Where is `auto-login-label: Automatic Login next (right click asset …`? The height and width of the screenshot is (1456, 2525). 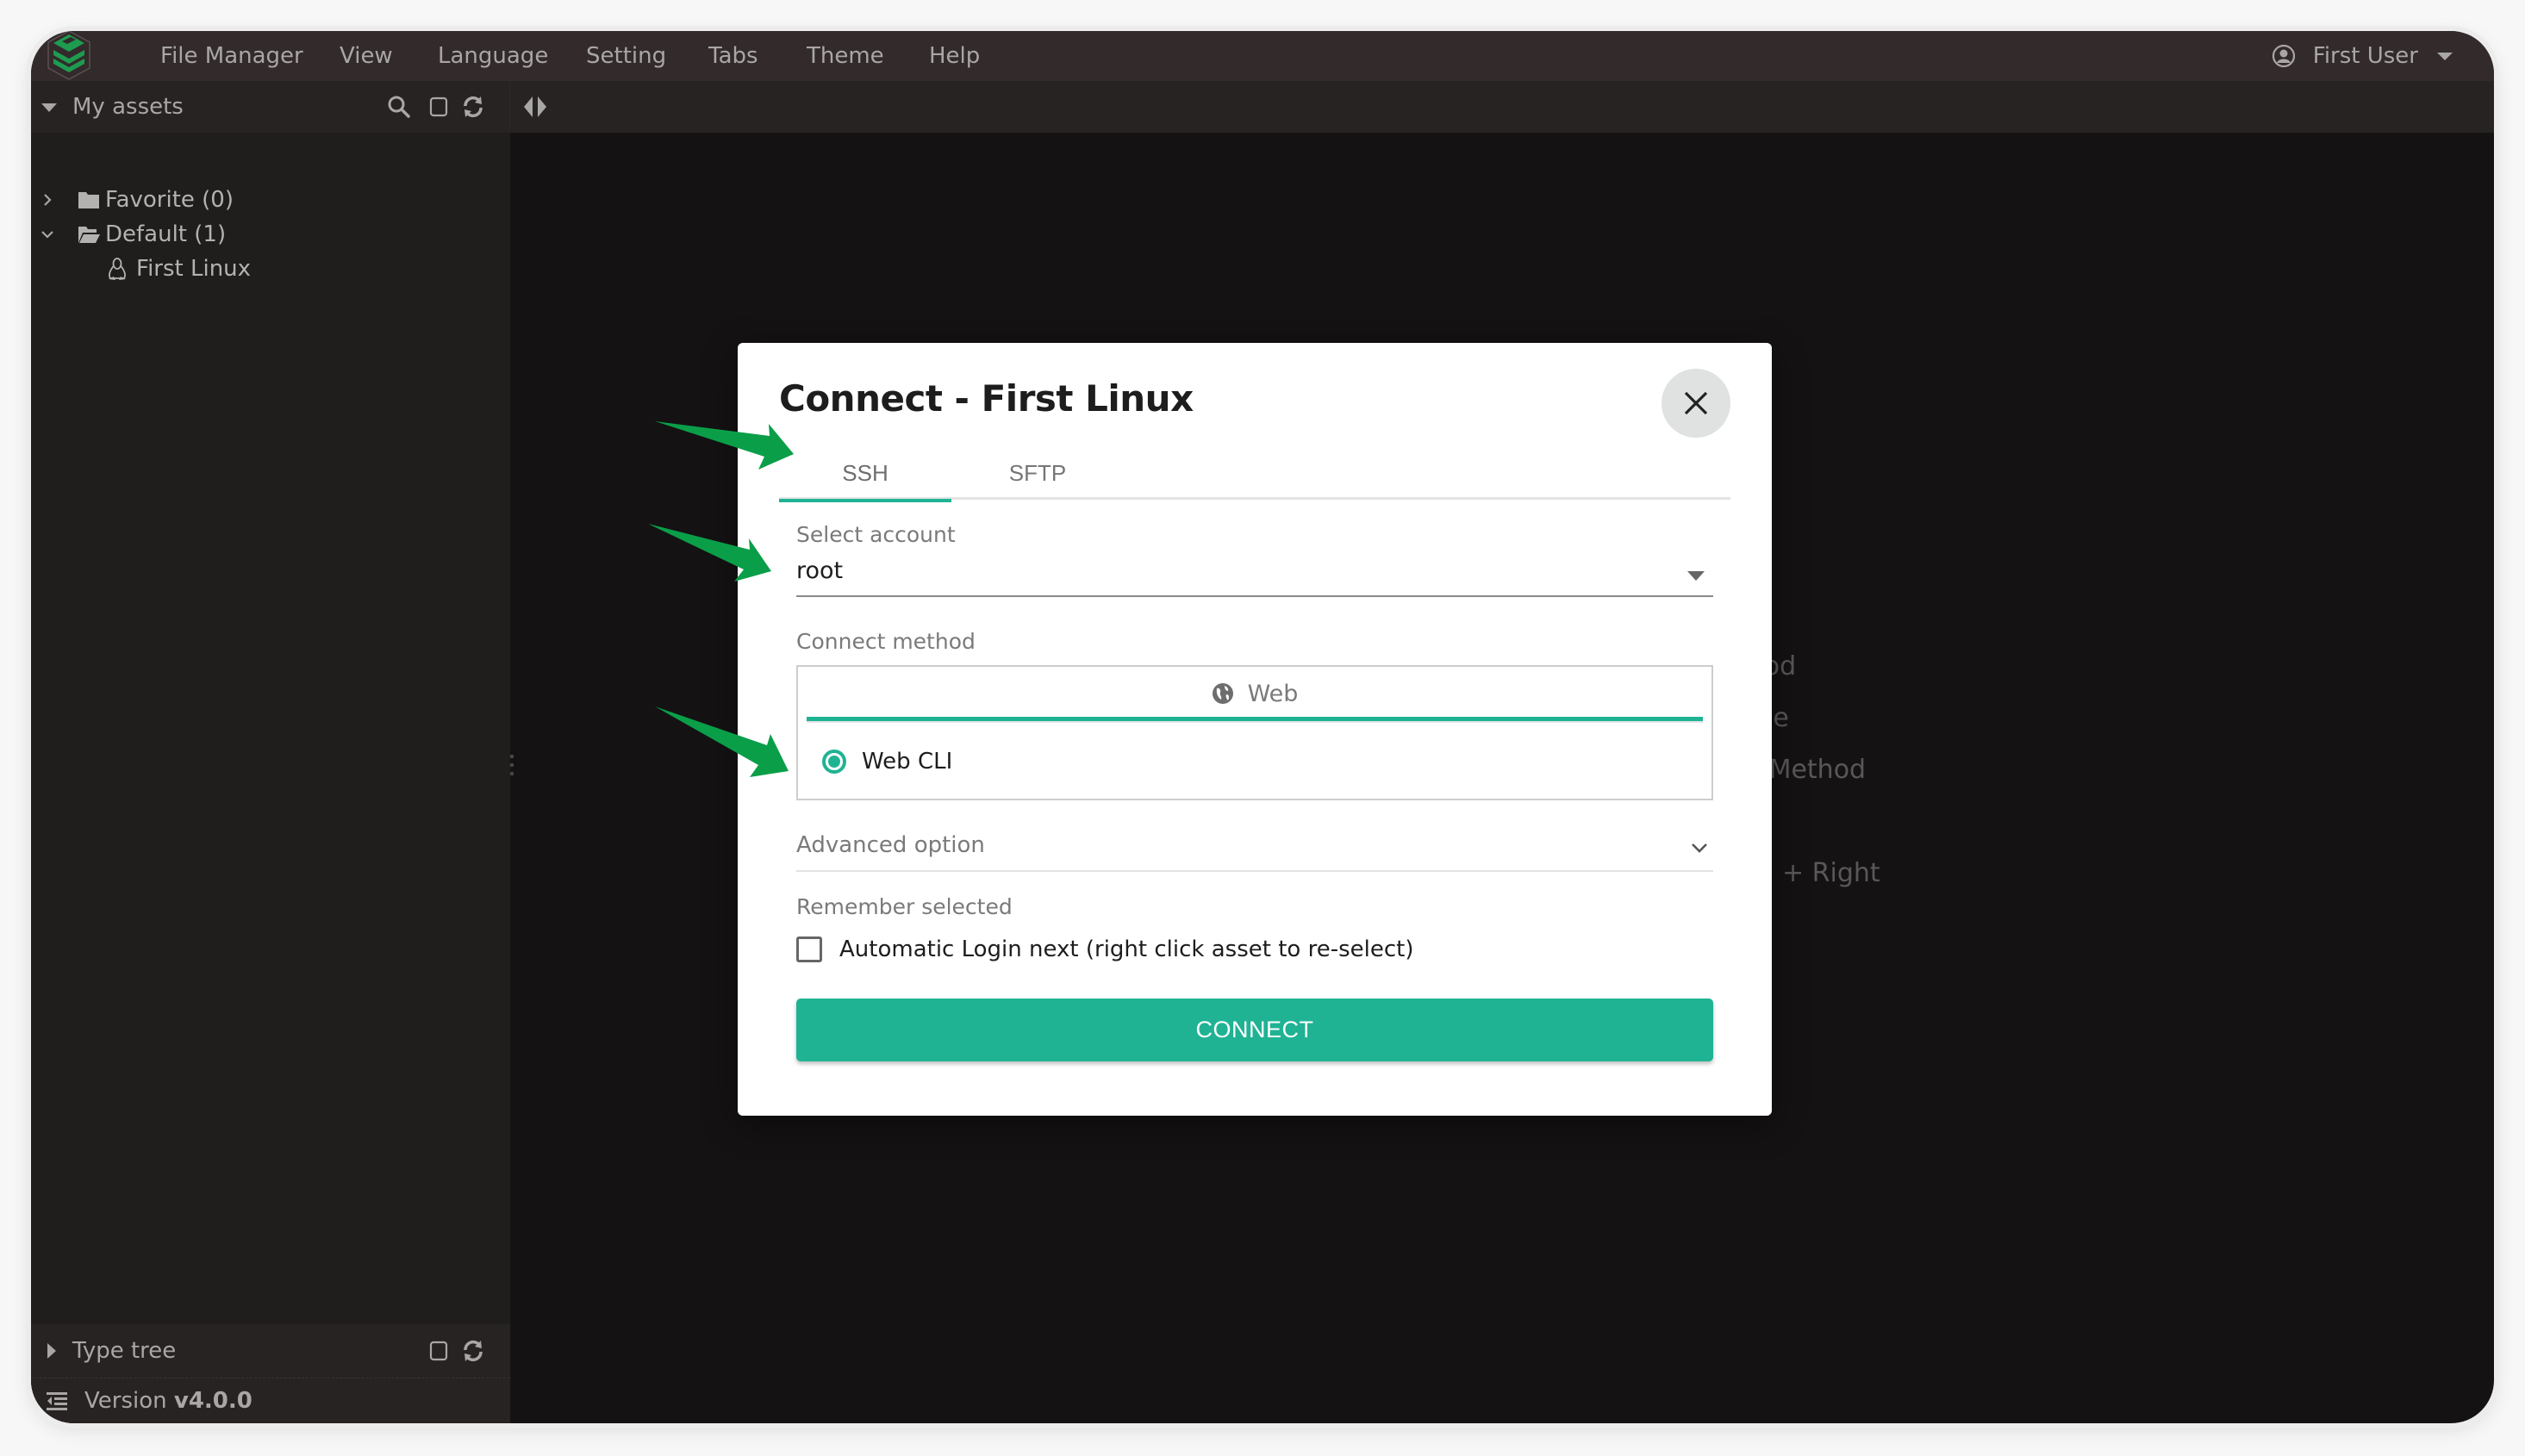
auto-login-label: Automatic Login next (right click asset … is located at coordinates (1126, 949).